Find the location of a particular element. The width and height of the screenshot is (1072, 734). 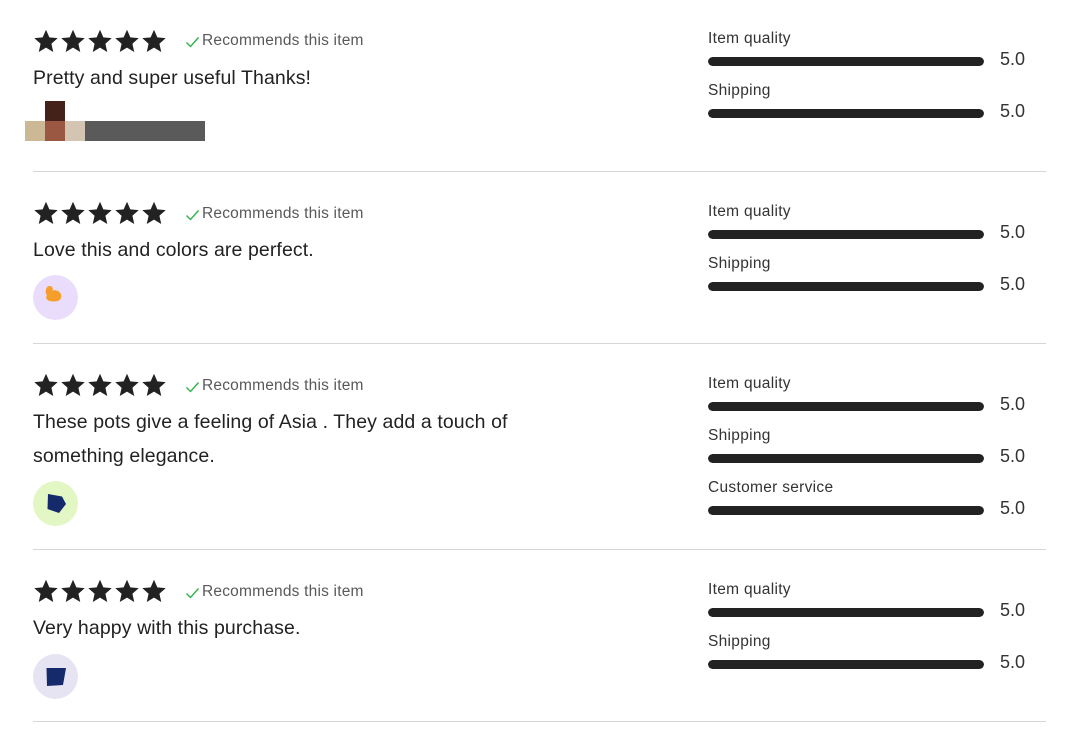

rating-row: Item quality 5.0 is located at coordinates (873, 607).